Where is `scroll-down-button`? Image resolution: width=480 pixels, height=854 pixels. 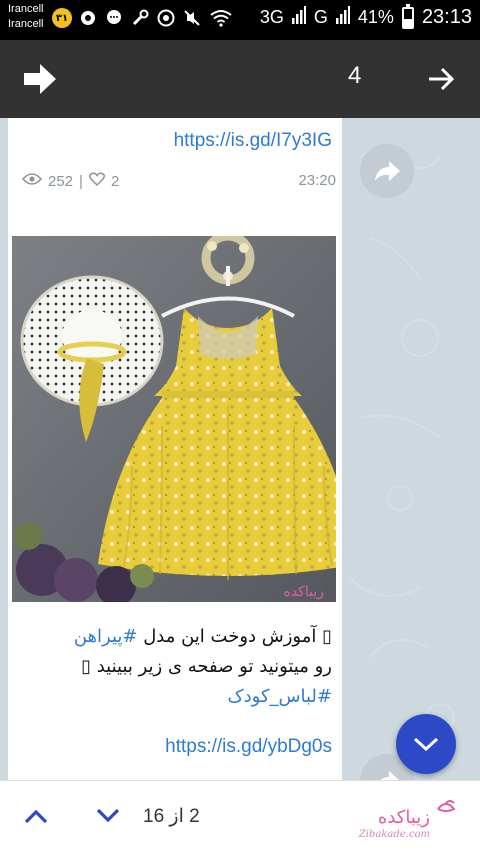
scroll-down-button is located at coordinates (426, 744).